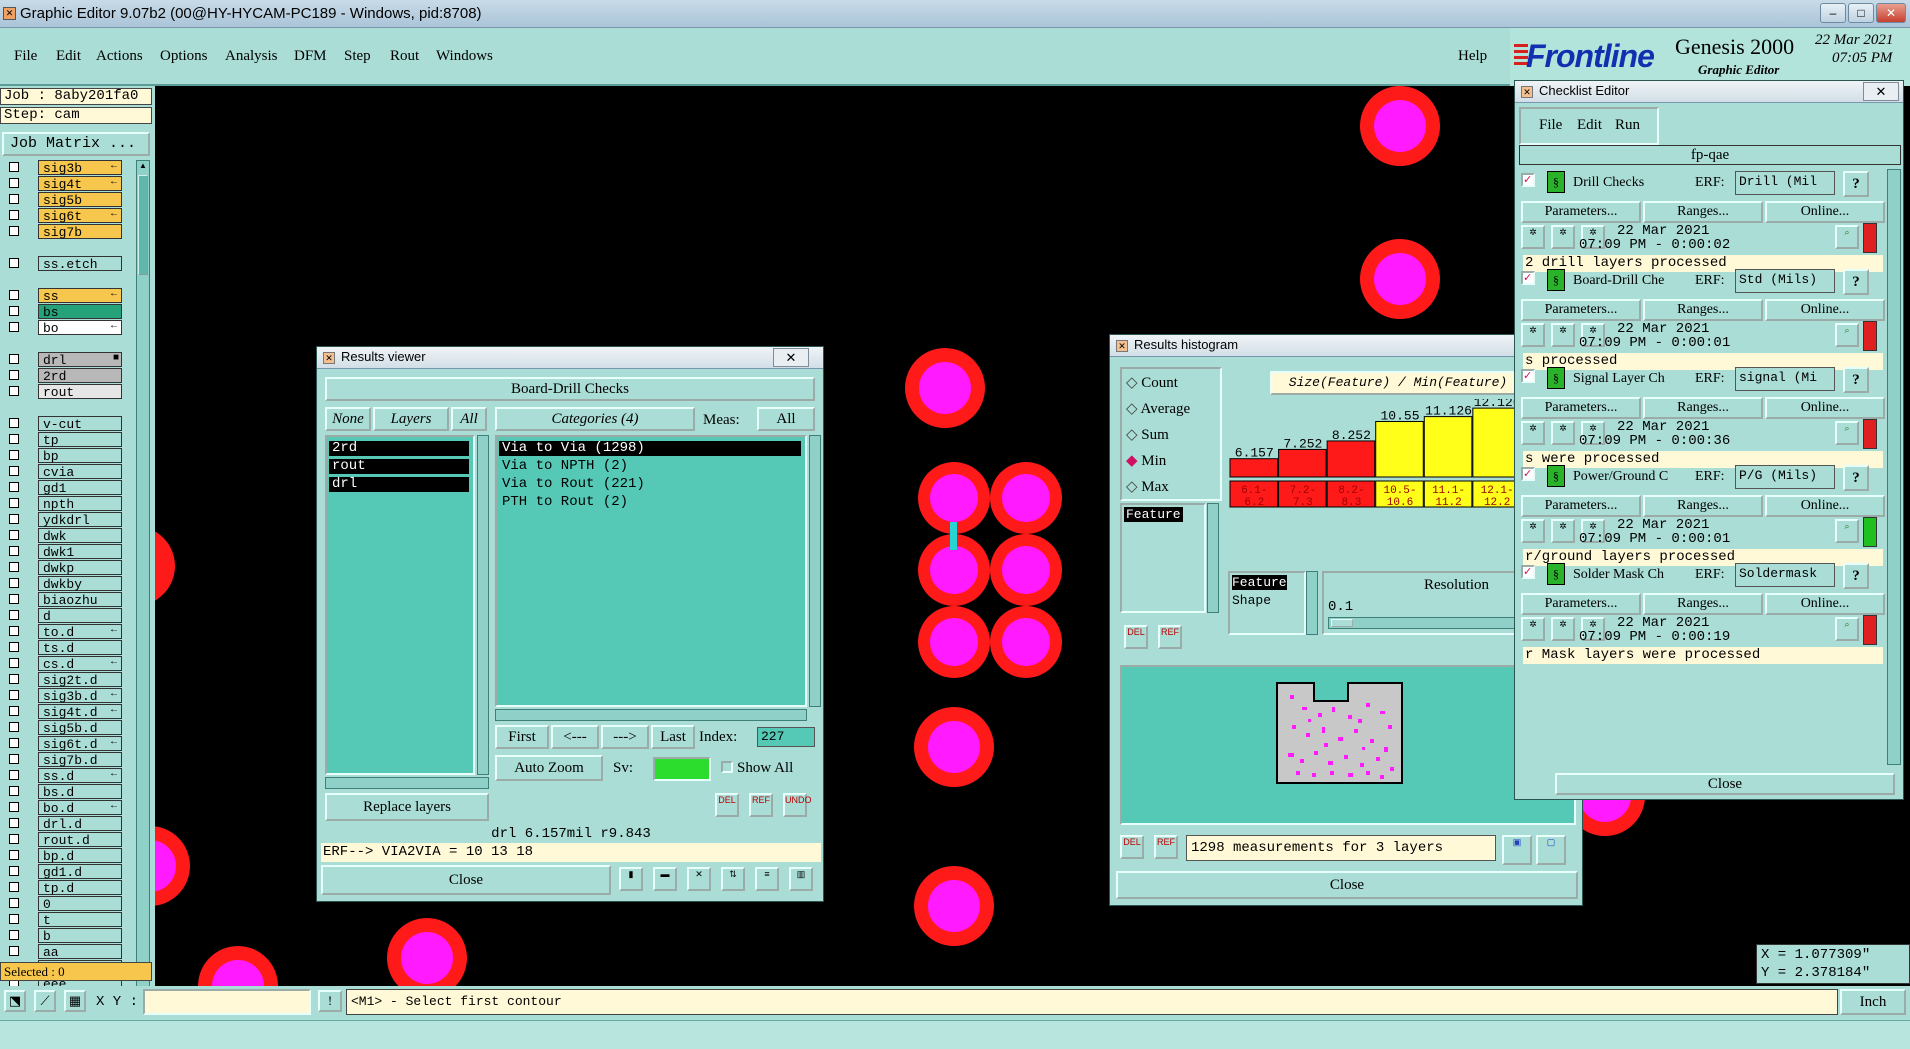 This screenshot has width=1910, height=1049. Describe the element at coordinates (1342, 623) in the screenshot. I see `resolution-slider-thumb` at that location.